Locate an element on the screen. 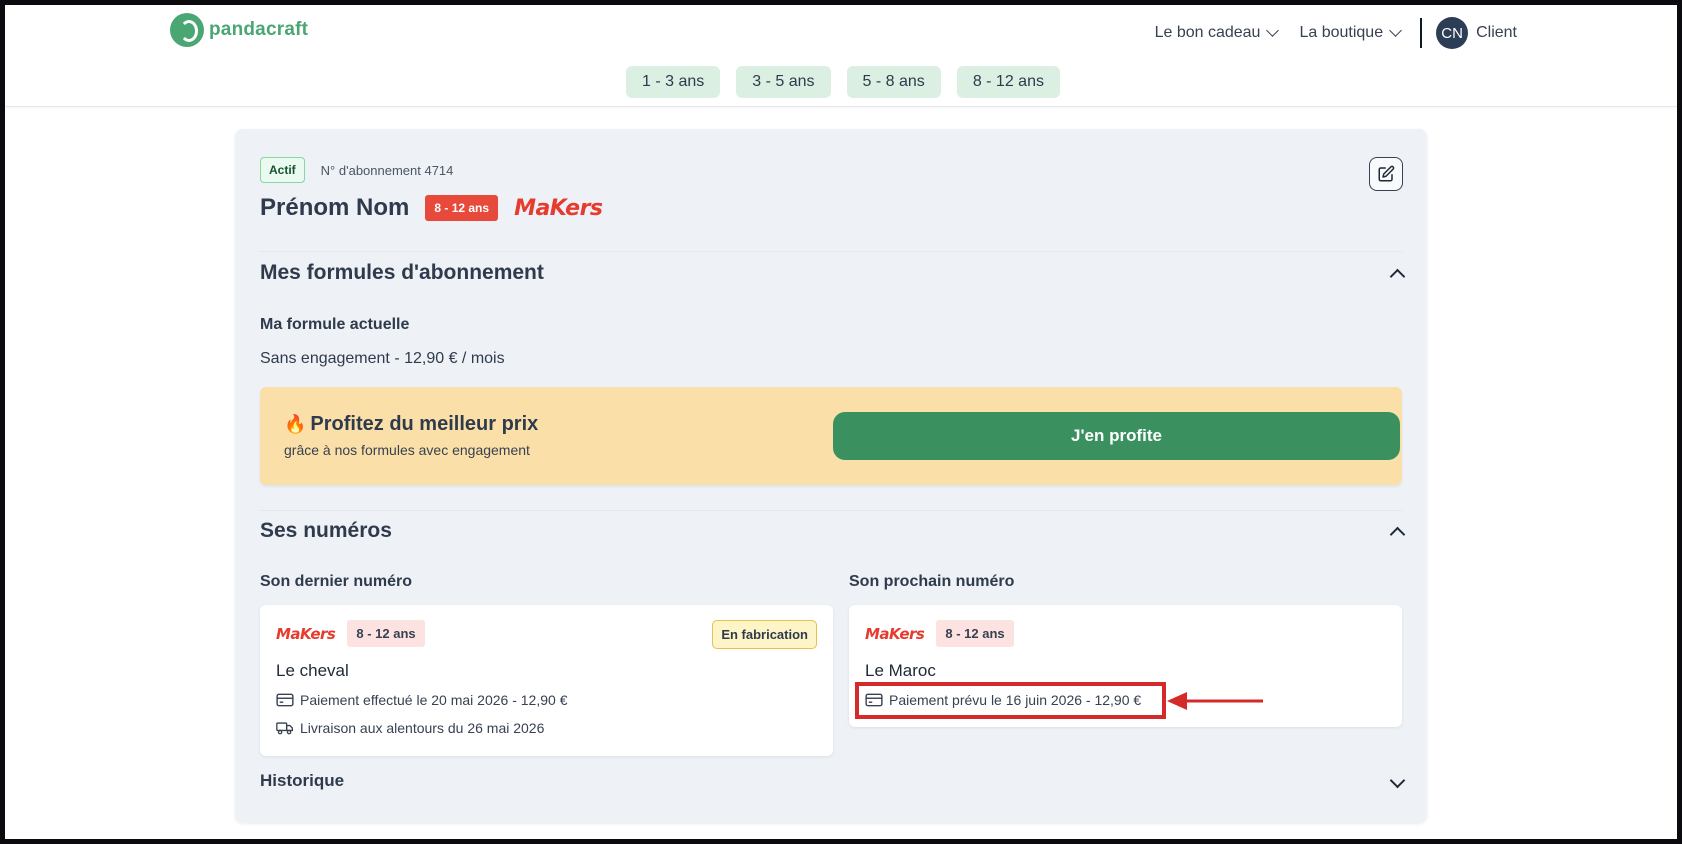 Image resolution: width=1682 pixels, height=844 pixels. age-tab-1-3: 1 - 3 ans is located at coordinates (673, 82).